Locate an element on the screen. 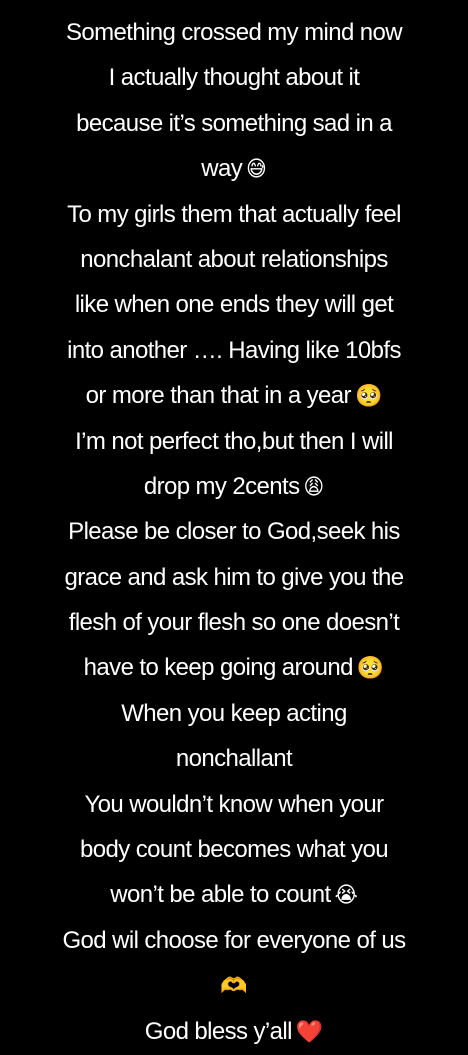 The image size is (468, 1055). line-text: I actually thought about it is located at coordinates (234, 78).